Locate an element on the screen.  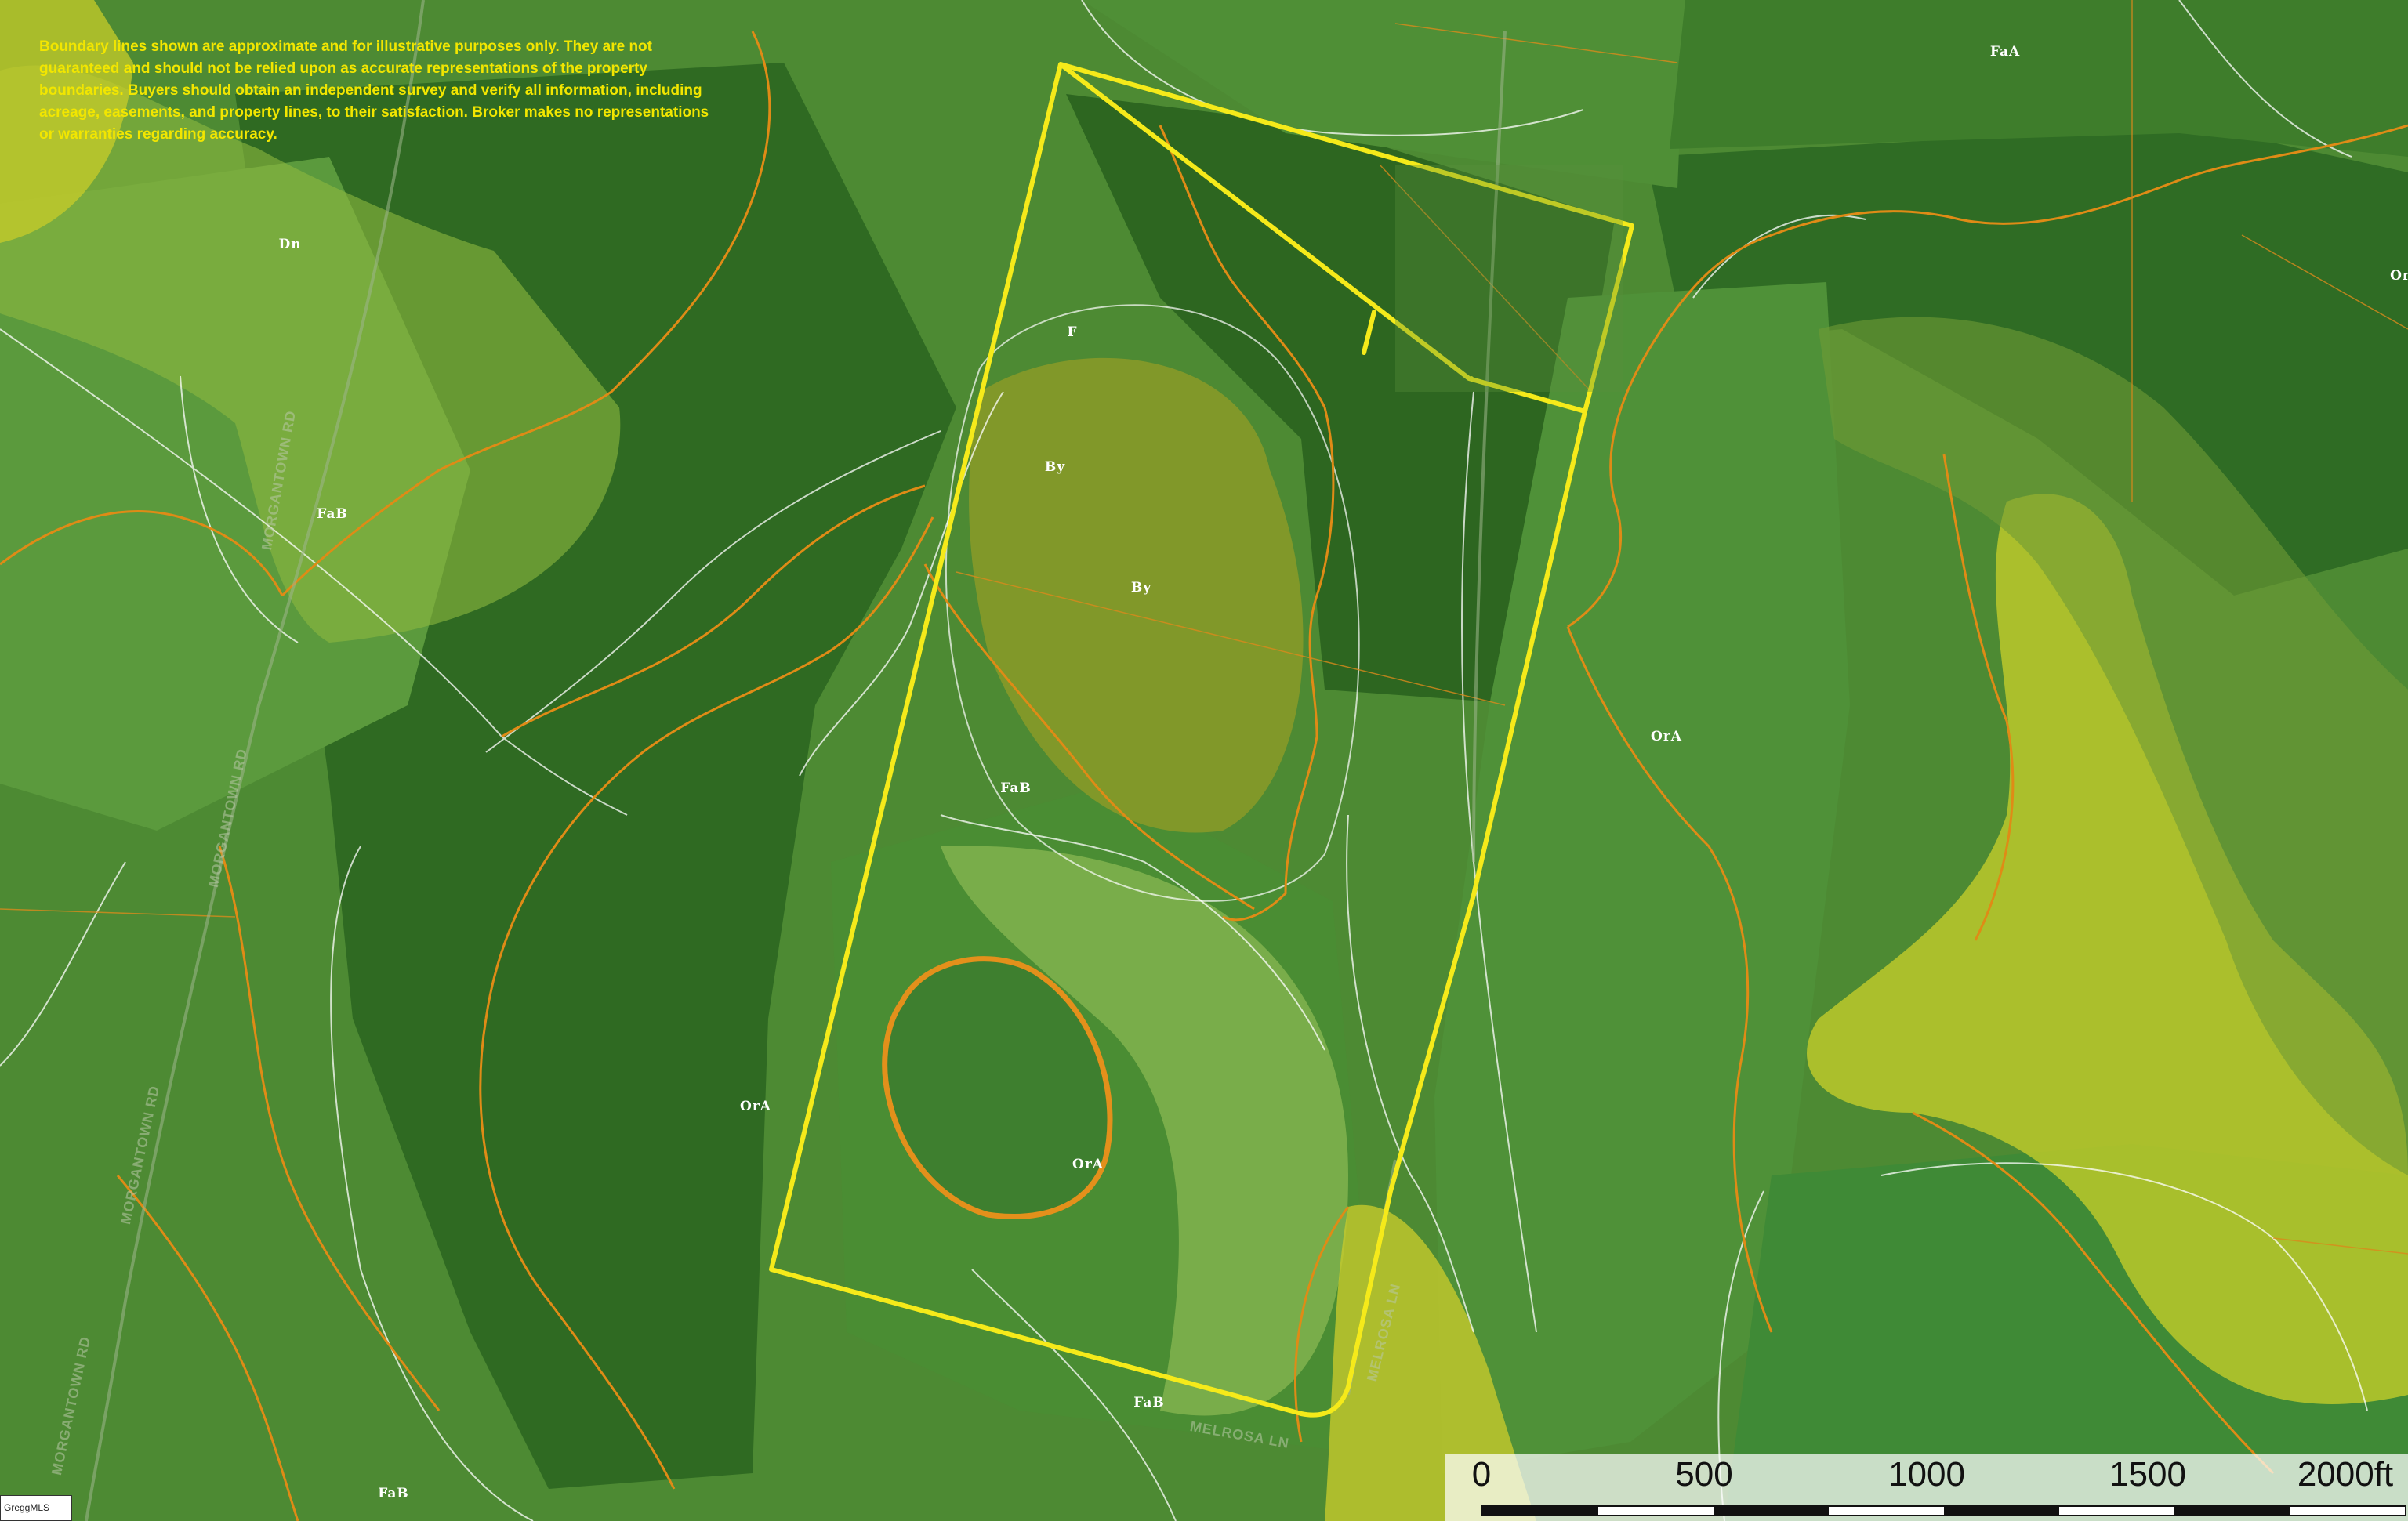
scale-tick-label: 2000ft is located at coordinates (2345, 1475).